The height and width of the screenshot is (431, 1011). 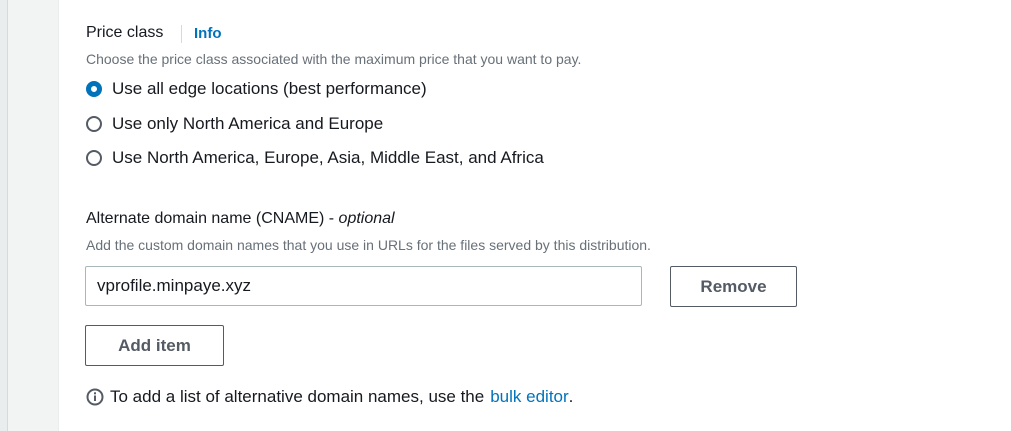 What do you see at coordinates (4, 215) in the screenshot?
I see `left-page-strip` at bounding box center [4, 215].